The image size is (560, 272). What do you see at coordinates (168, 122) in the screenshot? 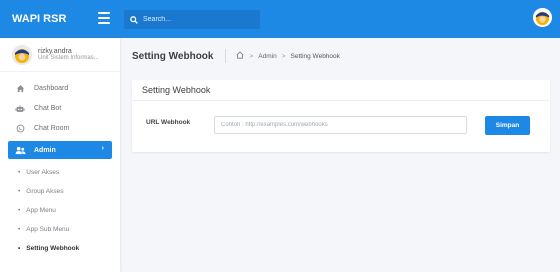
I see `url-webhook-label: URL Webhook` at bounding box center [168, 122].